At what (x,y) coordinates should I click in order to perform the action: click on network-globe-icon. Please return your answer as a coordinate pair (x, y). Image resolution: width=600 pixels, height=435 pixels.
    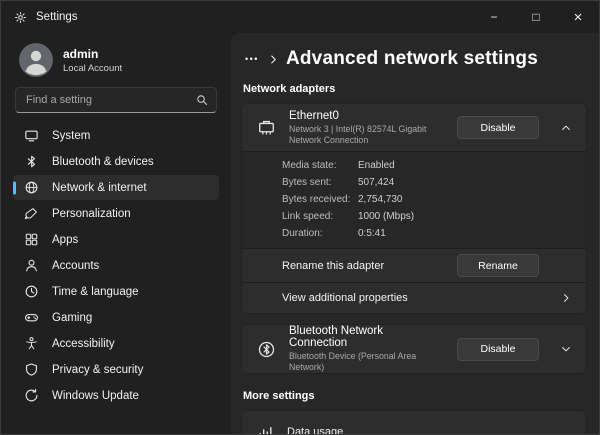
    Looking at the image, I should click on (31, 187).